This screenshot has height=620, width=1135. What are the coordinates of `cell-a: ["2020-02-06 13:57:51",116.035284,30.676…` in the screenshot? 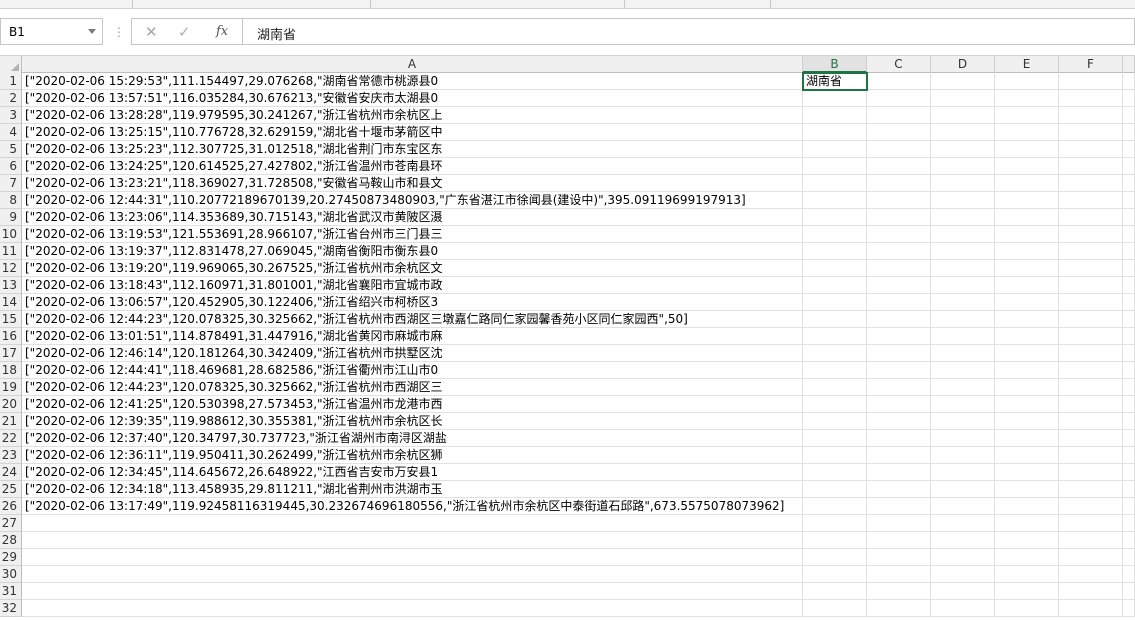 It's located at (412, 98).